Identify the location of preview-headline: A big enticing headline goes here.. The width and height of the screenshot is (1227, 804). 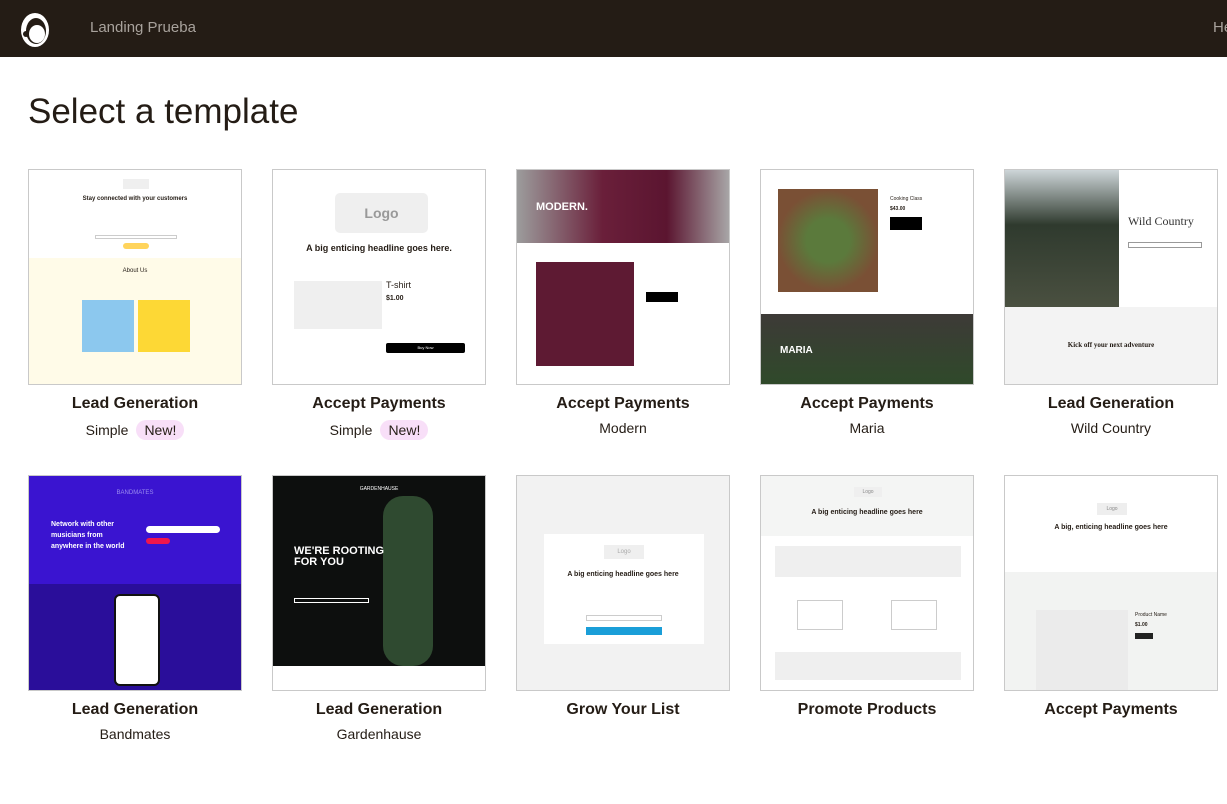
(379, 248).